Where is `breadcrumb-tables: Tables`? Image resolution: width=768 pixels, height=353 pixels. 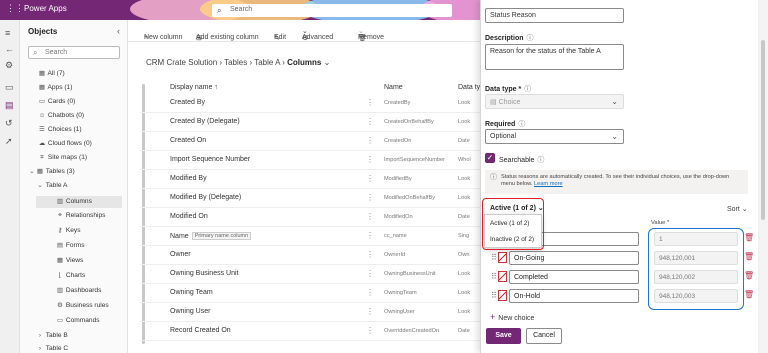 breadcrumb-tables: Tables is located at coordinates (235, 62).